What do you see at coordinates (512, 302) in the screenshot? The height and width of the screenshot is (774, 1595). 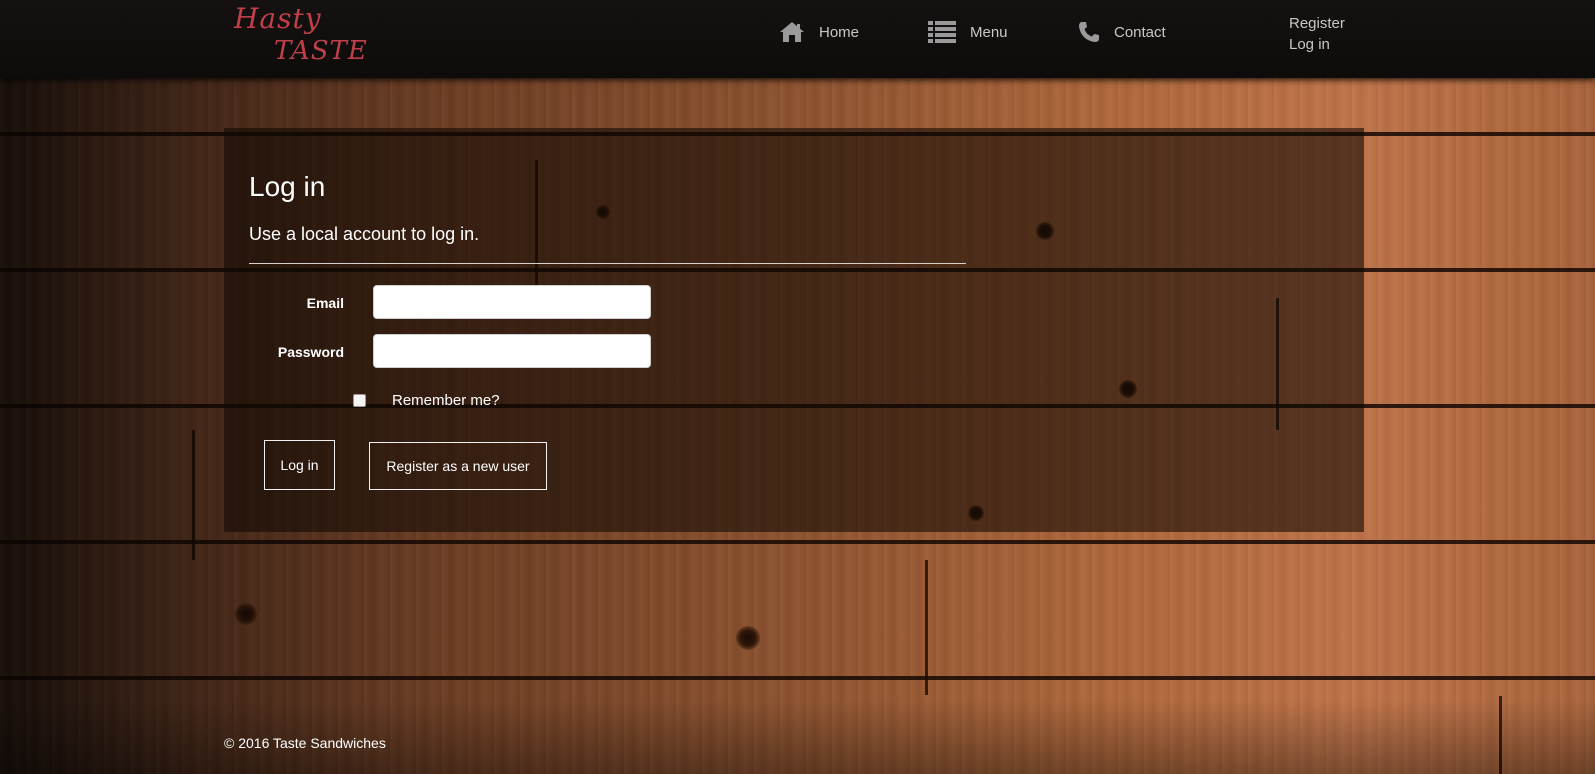 I see `email-field` at bounding box center [512, 302].